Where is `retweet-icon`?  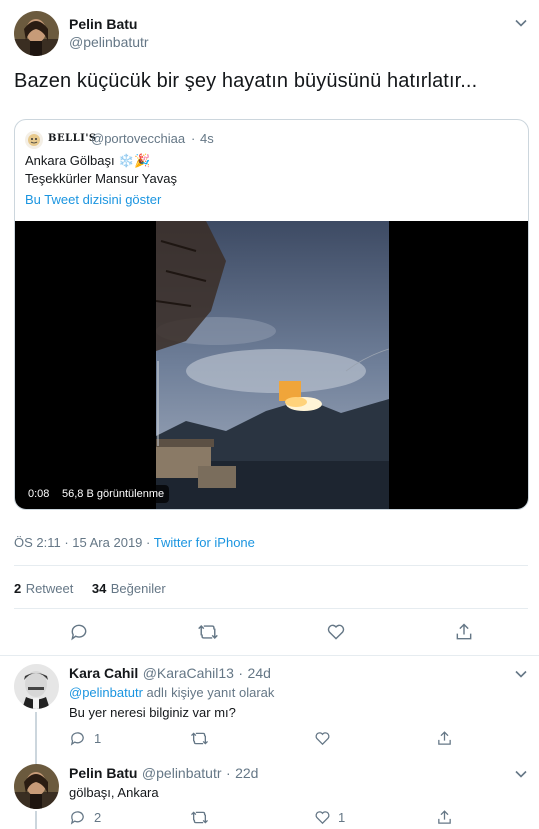
retweet-icon is located at coordinates (208, 632).